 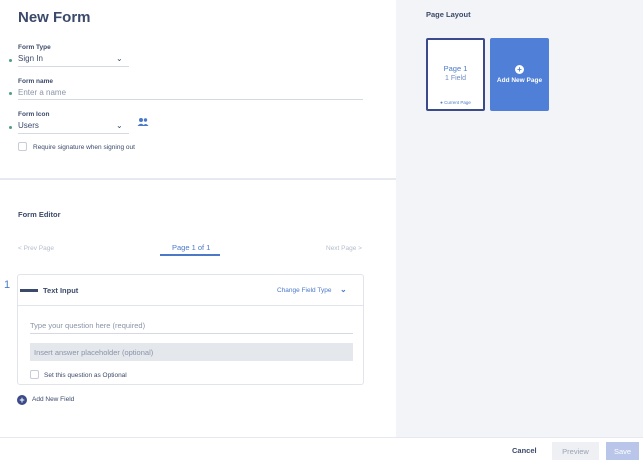 I want to click on prev-page-link: < Prev Page, so click(x=36, y=248).